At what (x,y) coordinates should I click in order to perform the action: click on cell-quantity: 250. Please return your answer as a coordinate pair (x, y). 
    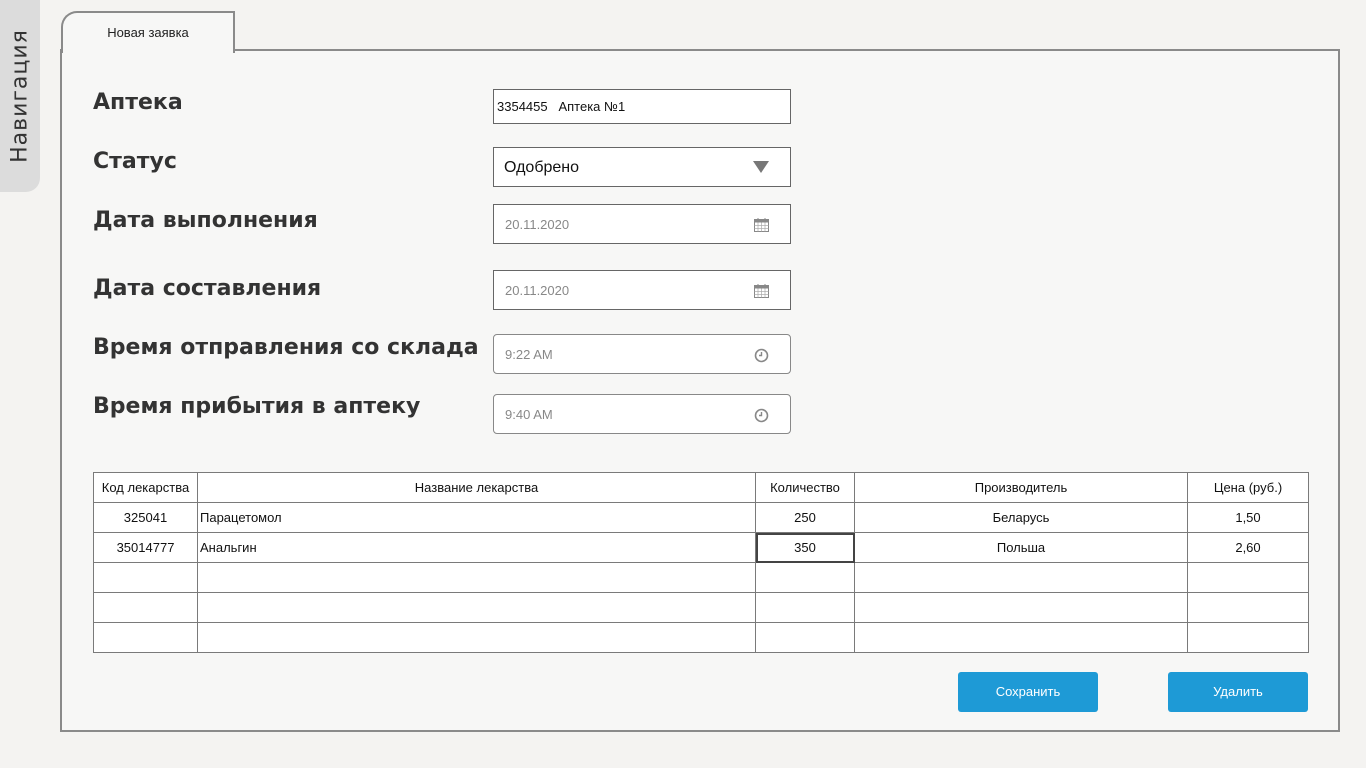
    Looking at the image, I should click on (805, 517).